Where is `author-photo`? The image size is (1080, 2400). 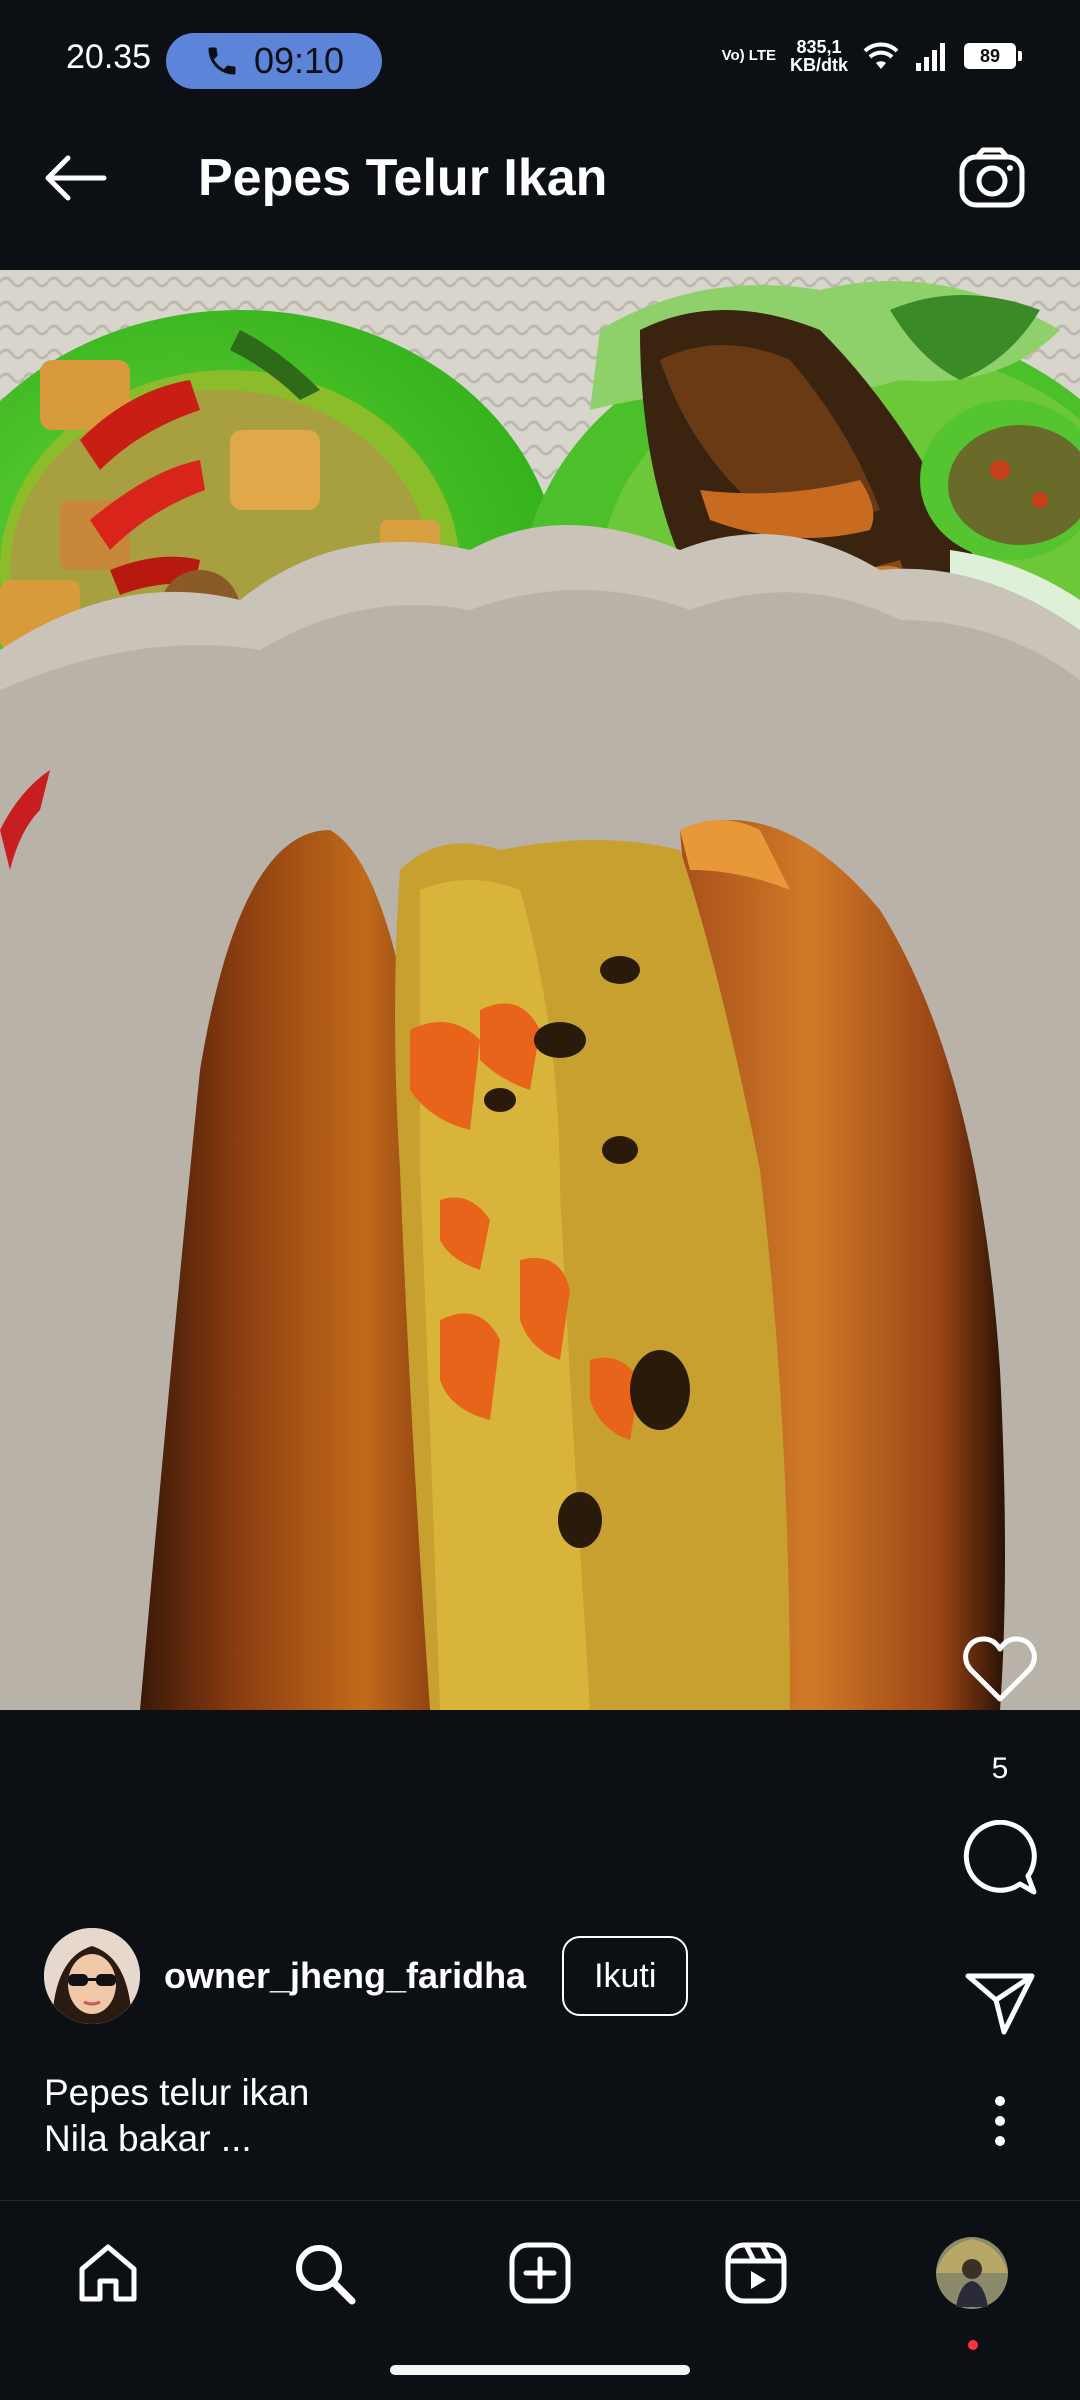 author-photo is located at coordinates (92, 1976).